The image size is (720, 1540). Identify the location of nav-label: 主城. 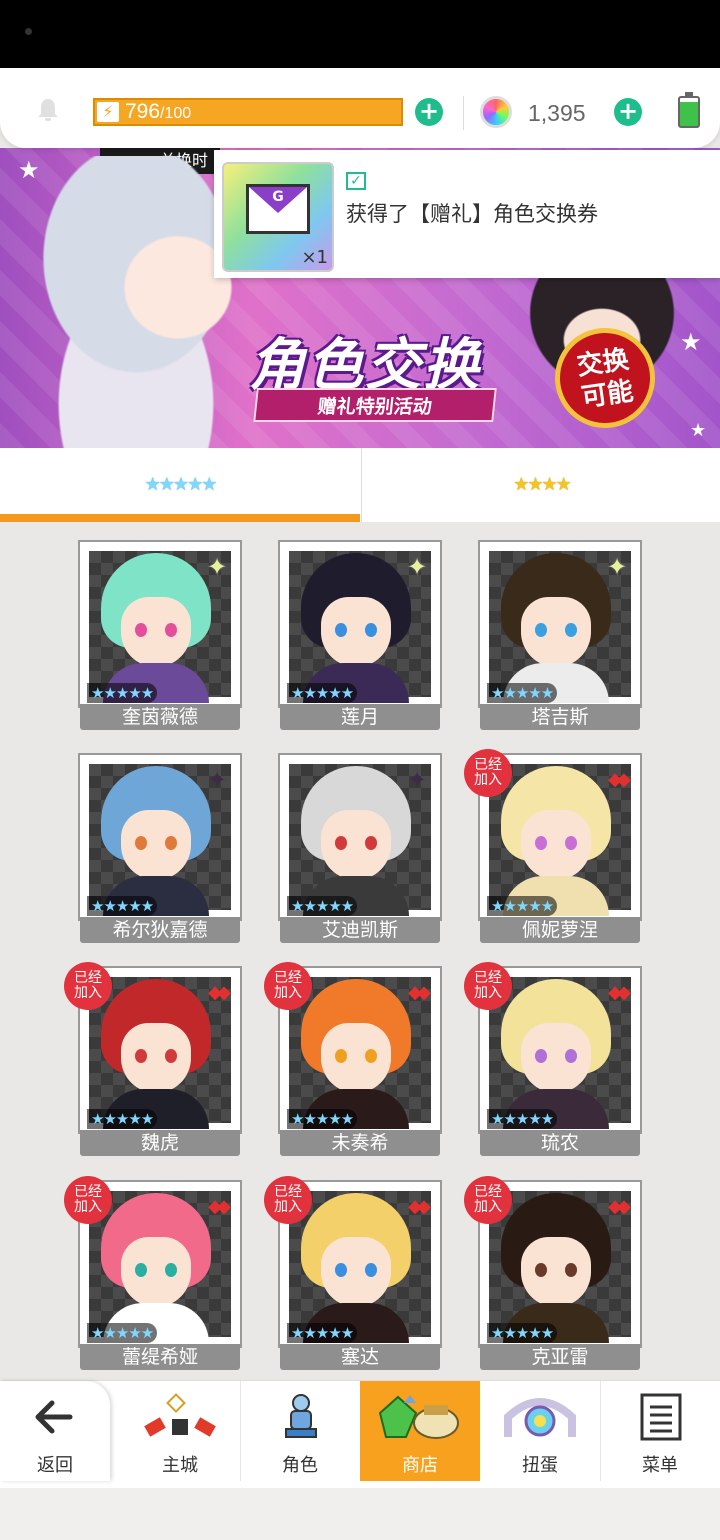
(180, 1465).